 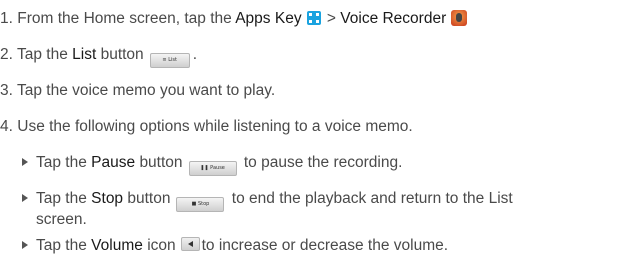 I want to click on list-label: List, so click(x=84, y=54).